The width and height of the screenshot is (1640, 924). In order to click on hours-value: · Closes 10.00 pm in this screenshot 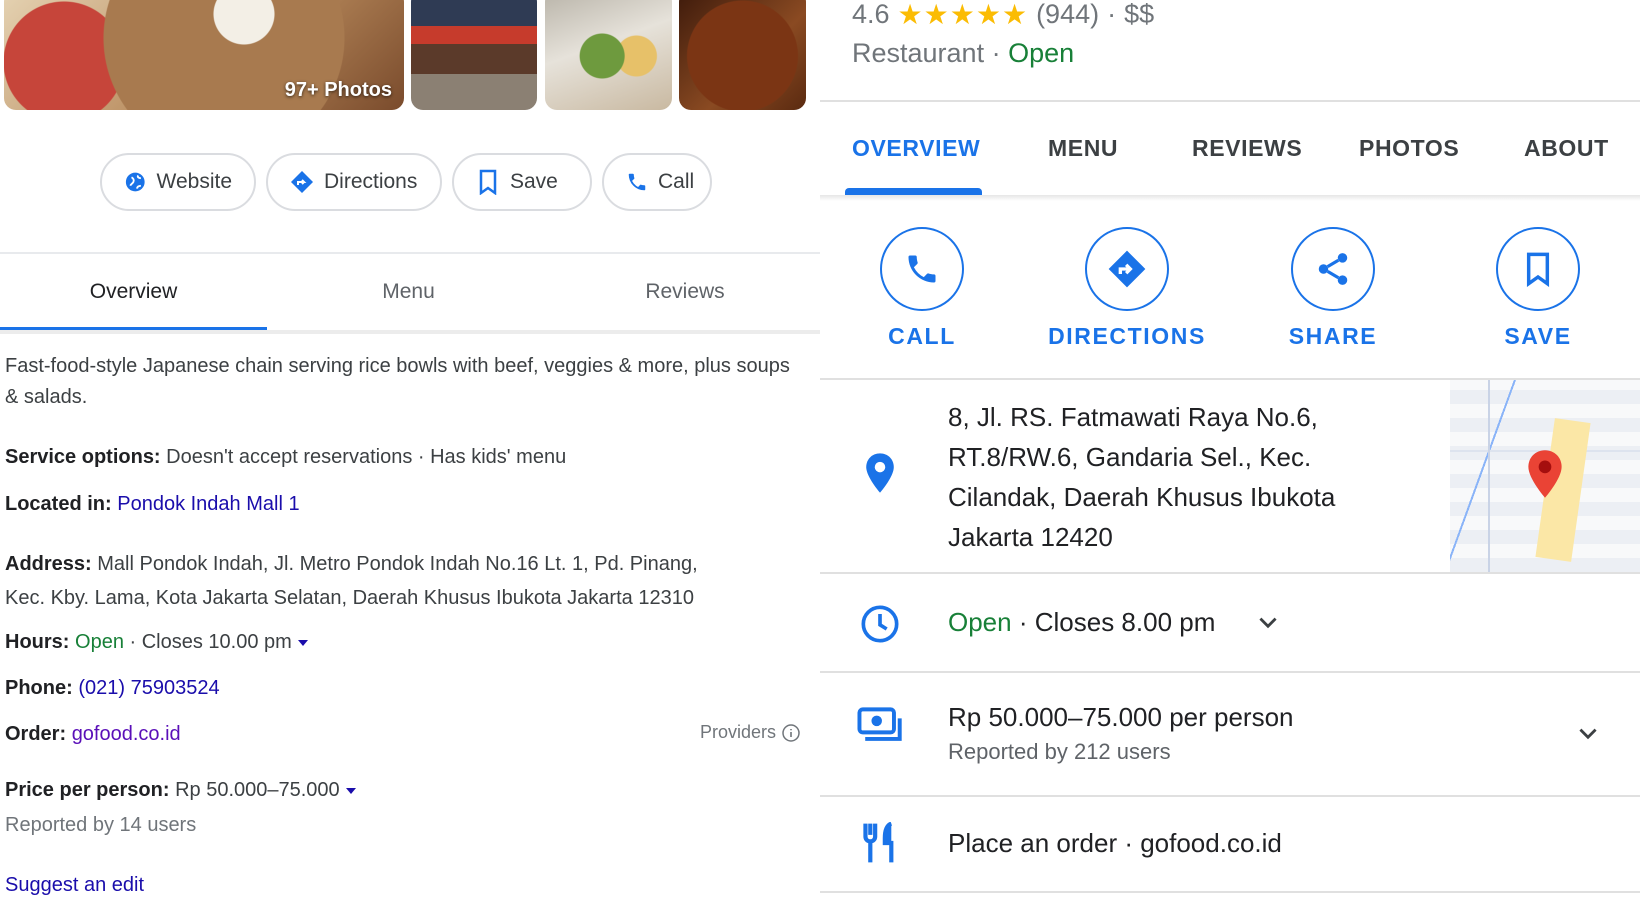, I will do `click(210, 642)`.